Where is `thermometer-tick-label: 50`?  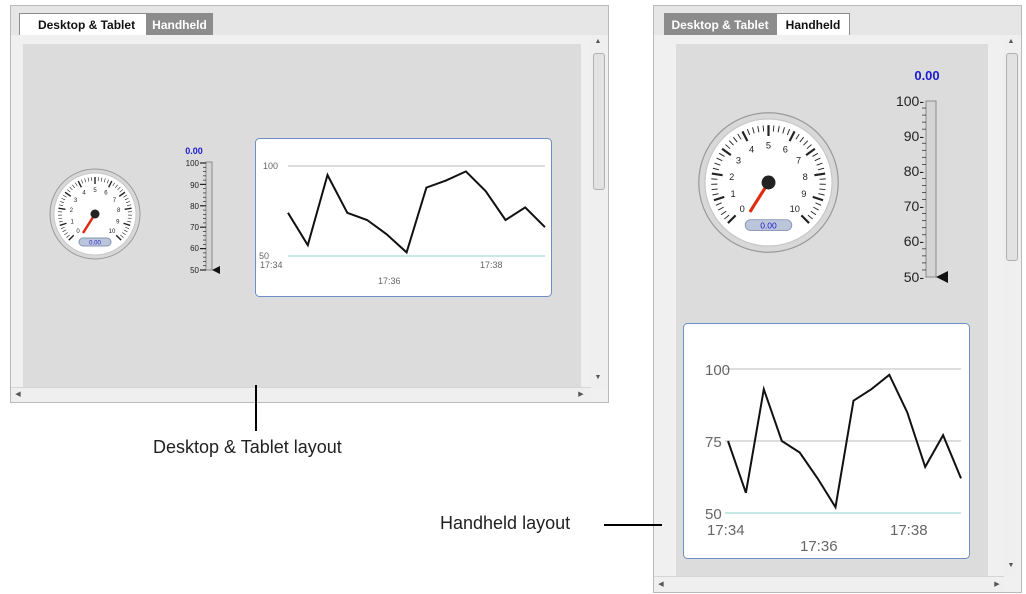 thermometer-tick-label: 50 is located at coordinates (194, 270).